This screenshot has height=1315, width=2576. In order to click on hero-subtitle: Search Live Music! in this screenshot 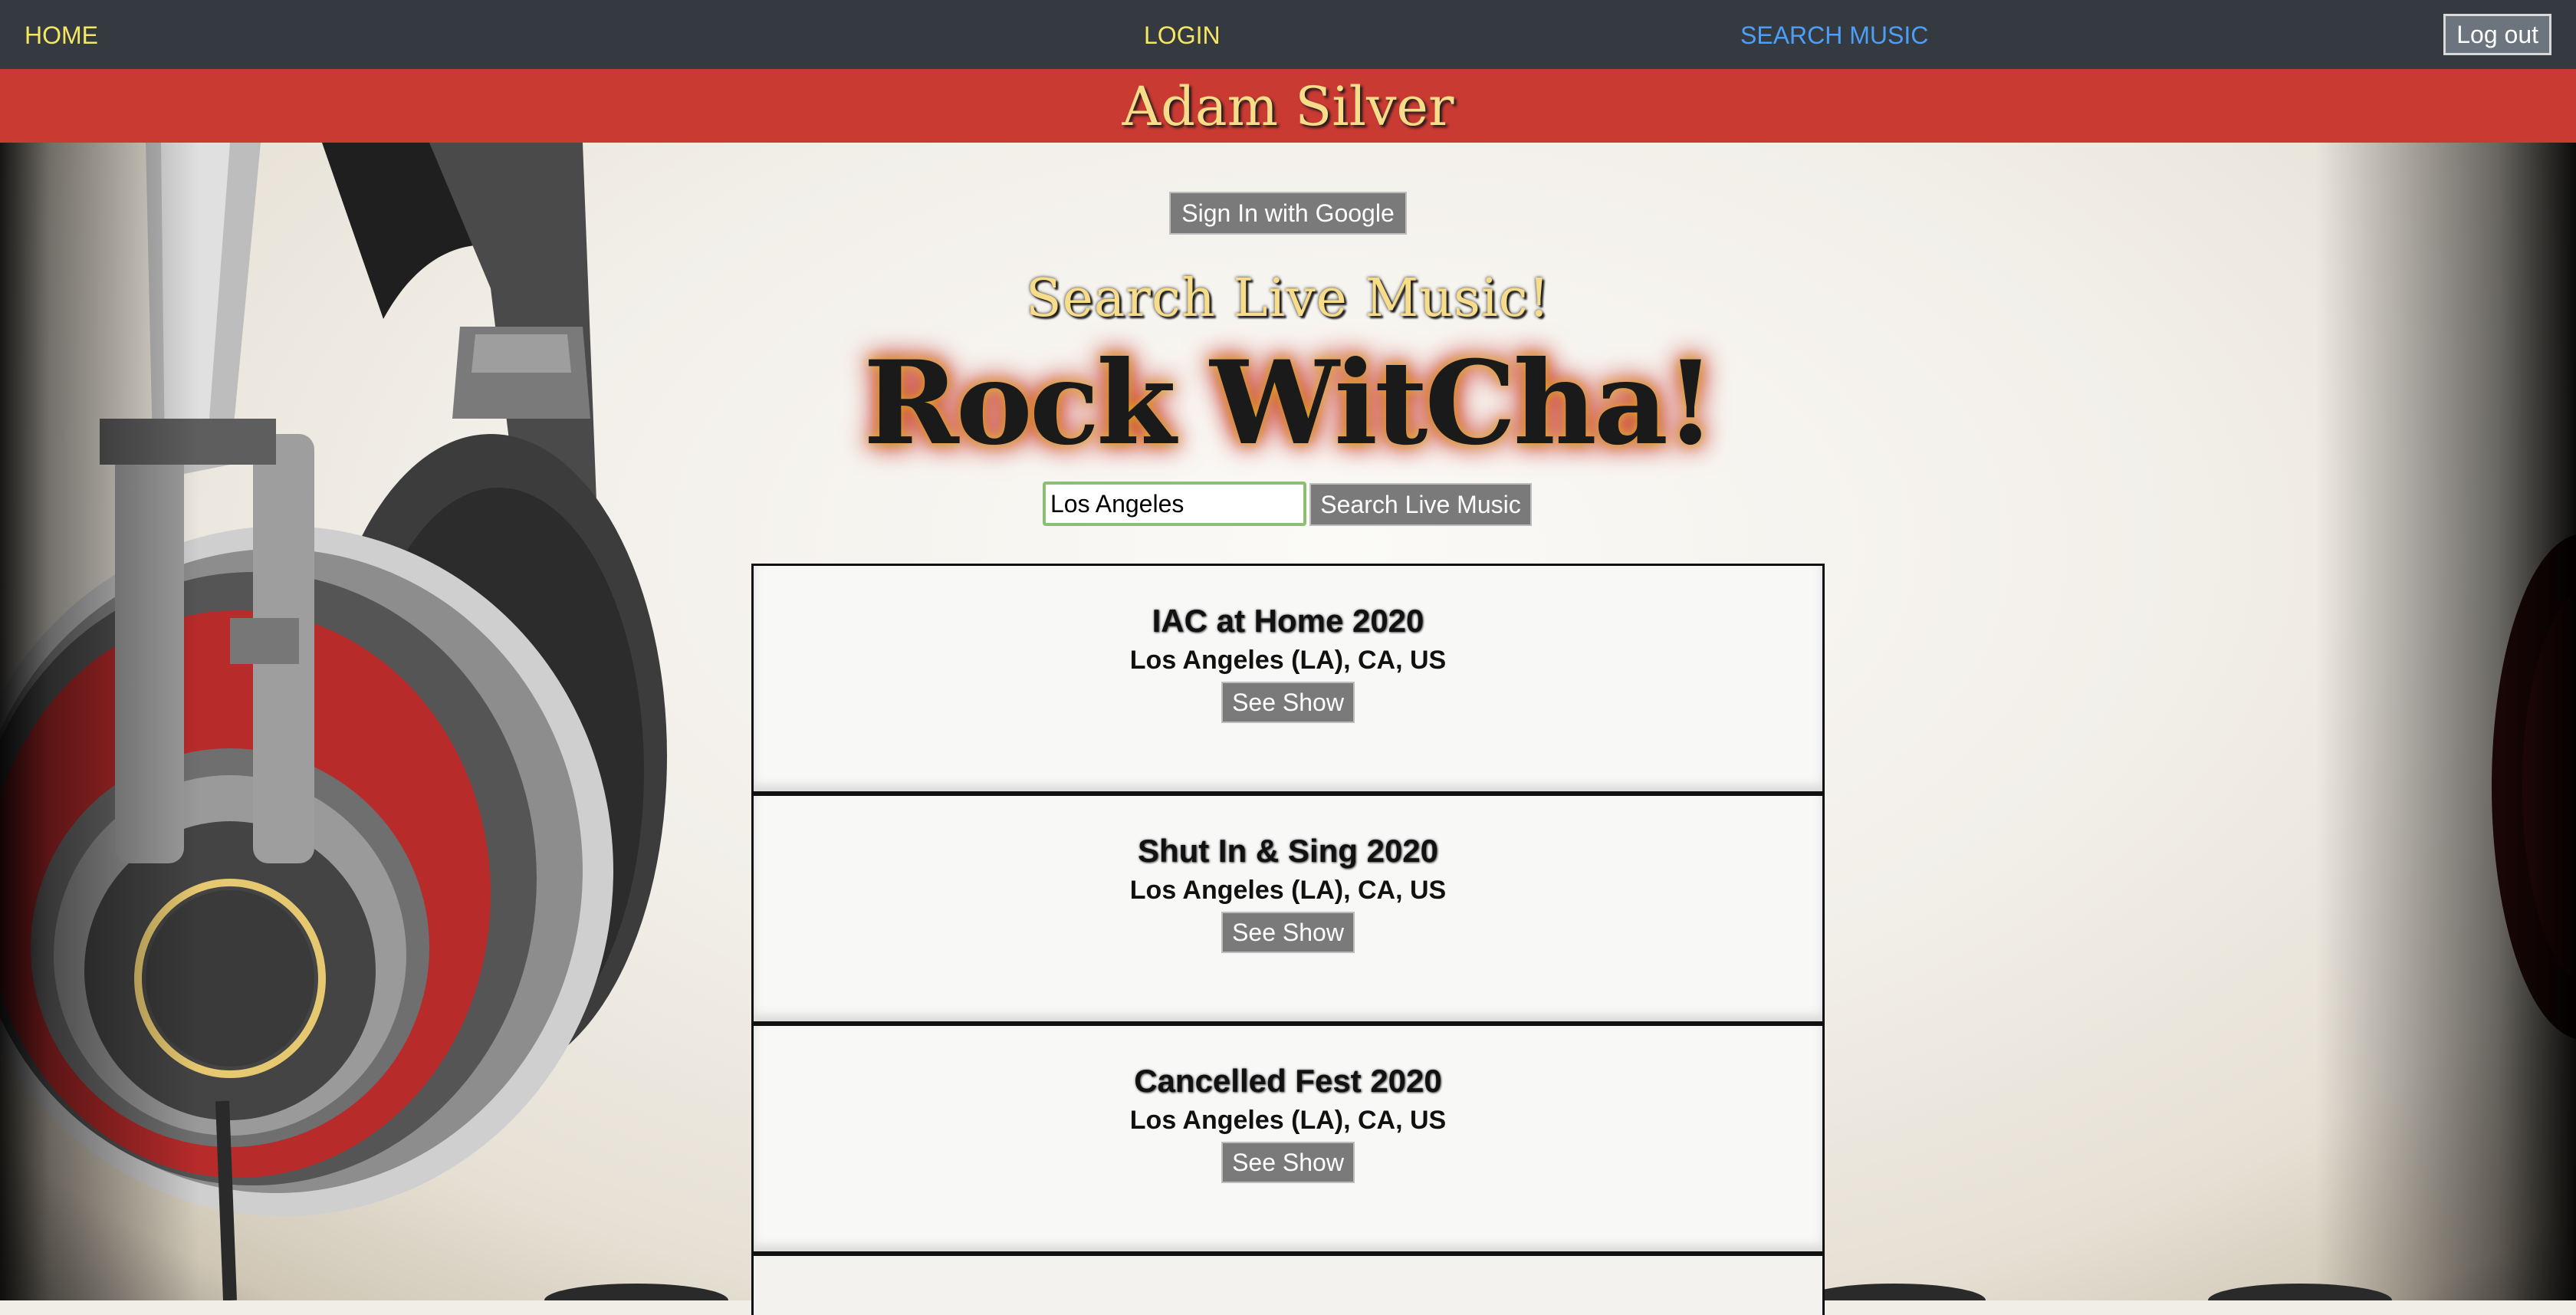, I will do `click(1288, 298)`.